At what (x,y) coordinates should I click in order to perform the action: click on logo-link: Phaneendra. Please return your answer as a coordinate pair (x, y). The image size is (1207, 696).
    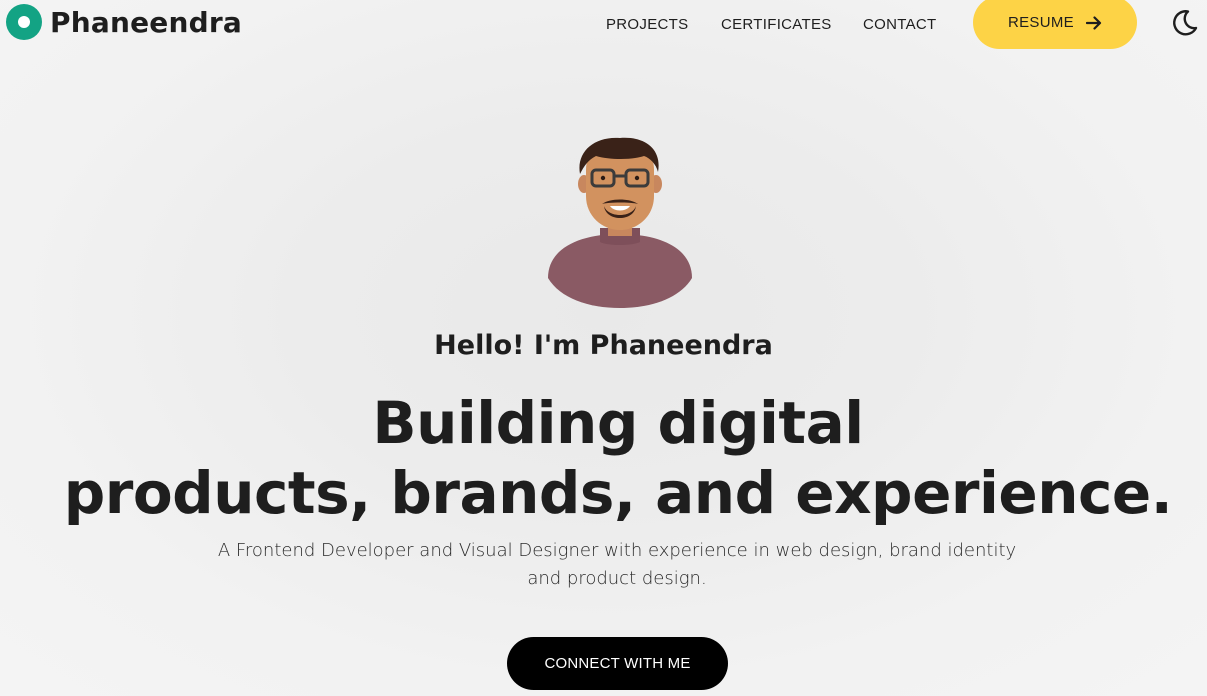
    Looking at the image, I should click on (124, 22).